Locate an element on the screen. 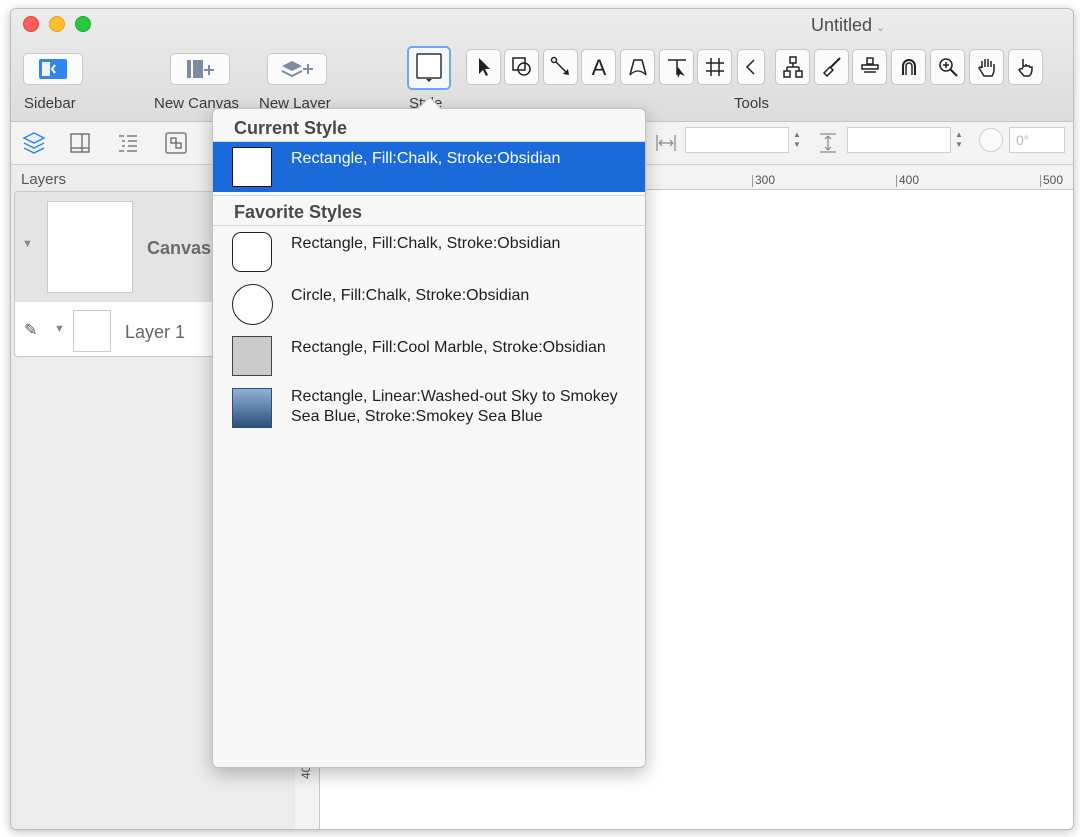 Image resolution: width=1080 pixels, height=837 pixels. outline-icon is located at coordinates (128, 143).